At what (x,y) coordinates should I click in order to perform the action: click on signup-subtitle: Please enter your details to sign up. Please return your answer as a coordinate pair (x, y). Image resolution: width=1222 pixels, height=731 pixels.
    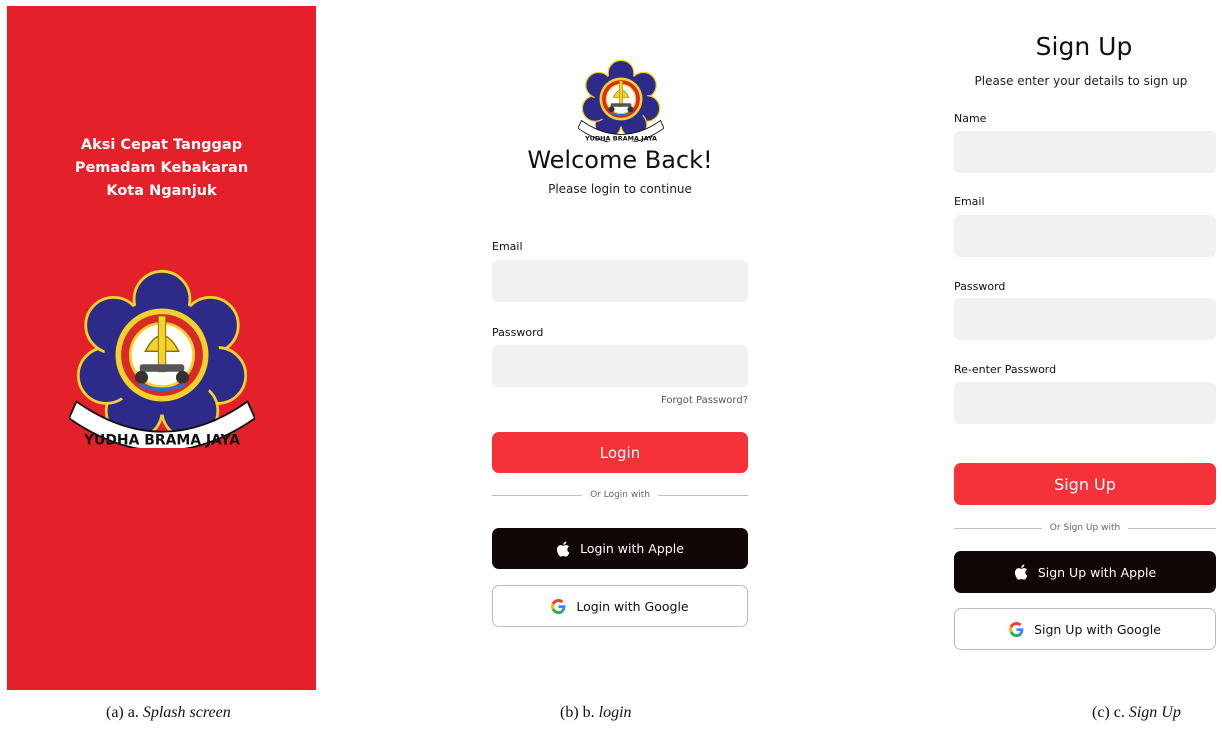
    Looking at the image, I should click on (1081, 81).